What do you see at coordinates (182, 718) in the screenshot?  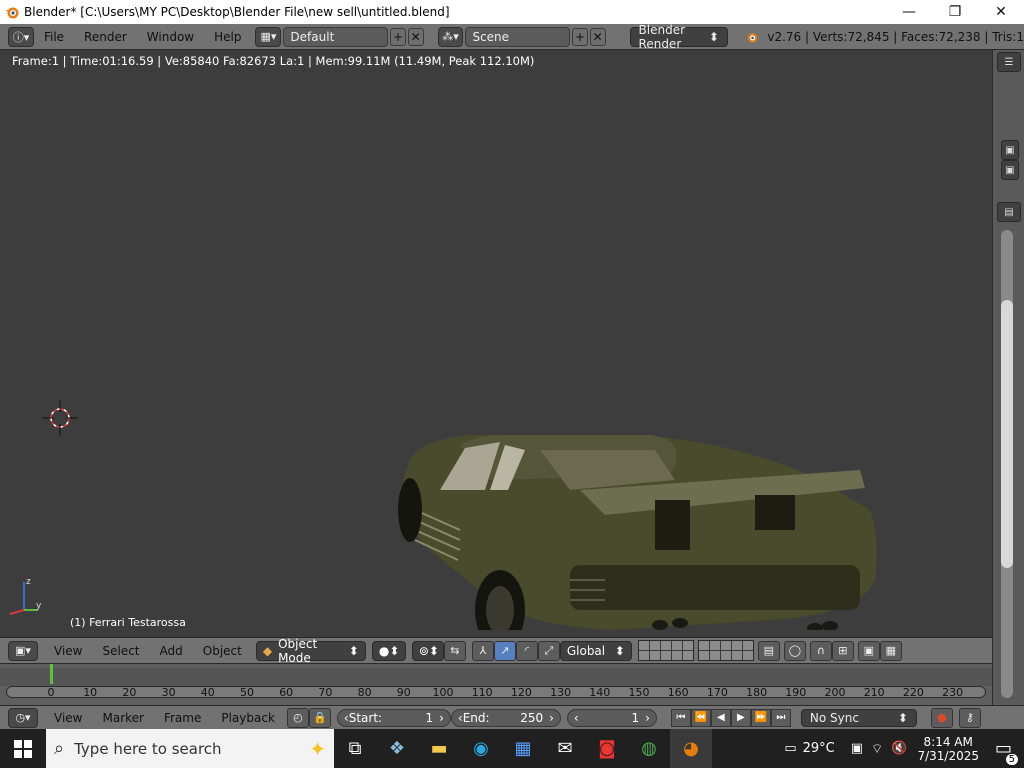 I see `menu-frame: Frame` at bounding box center [182, 718].